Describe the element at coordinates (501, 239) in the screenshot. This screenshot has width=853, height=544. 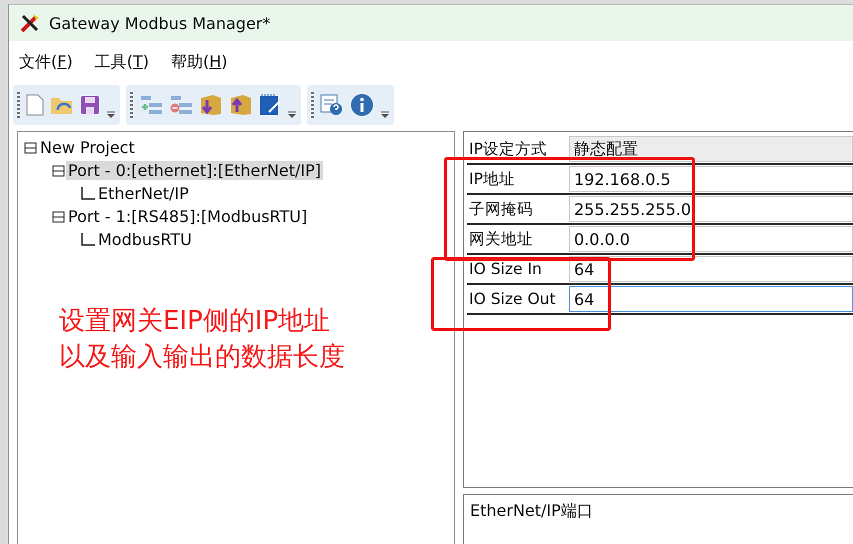
I see `property-name: 网关地址` at that location.